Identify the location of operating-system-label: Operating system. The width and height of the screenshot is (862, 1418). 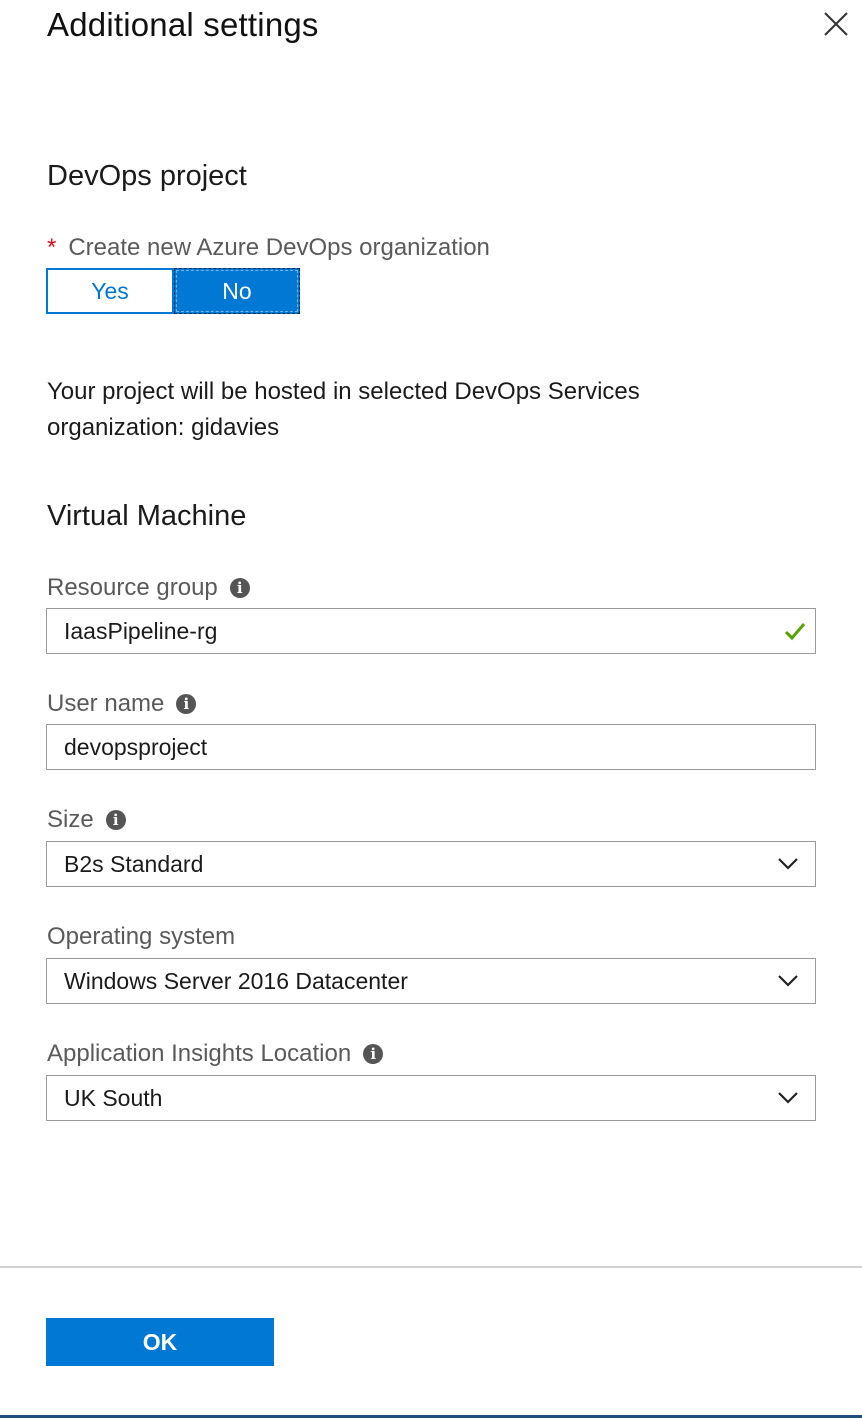
(141, 936).